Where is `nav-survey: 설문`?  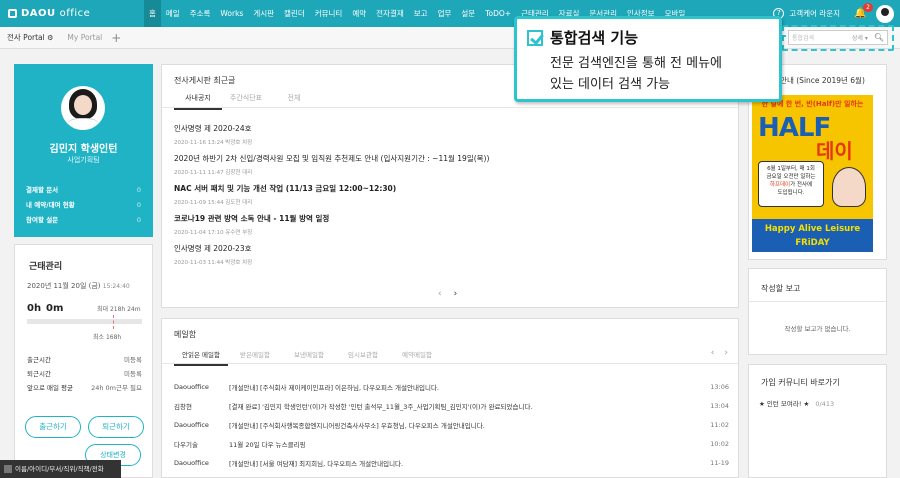
nav-survey: 설문 is located at coordinates (468, 13).